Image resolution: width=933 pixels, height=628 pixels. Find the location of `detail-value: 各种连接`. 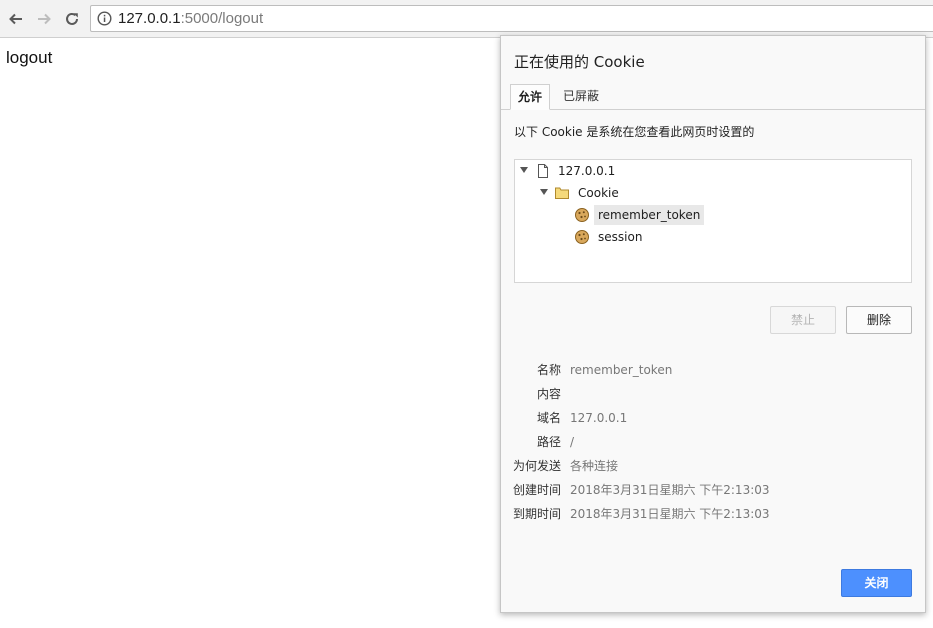

detail-value: 各种连接 is located at coordinates (594, 466).